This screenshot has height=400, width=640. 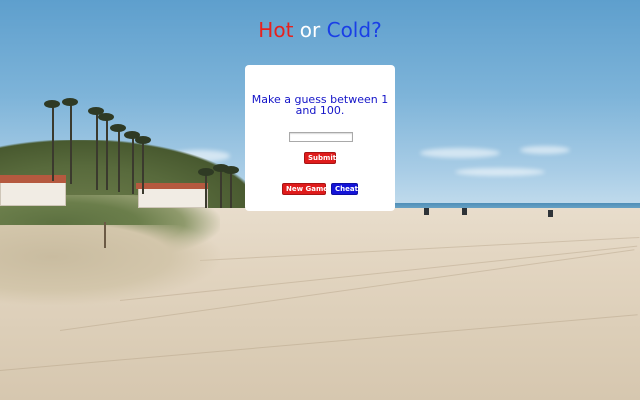 What do you see at coordinates (110, 265) in the screenshot?
I see `sand-dune` at bounding box center [110, 265].